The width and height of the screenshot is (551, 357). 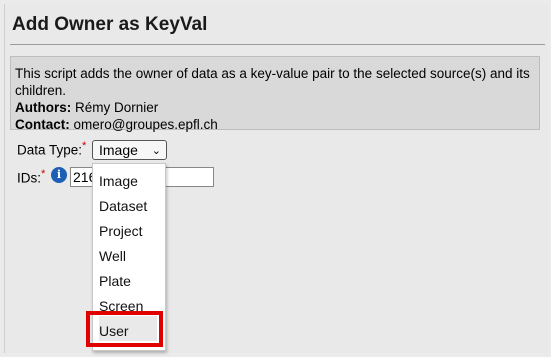 I want to click on authors-value: Rémy Dornier, so click(x=115, y=107).